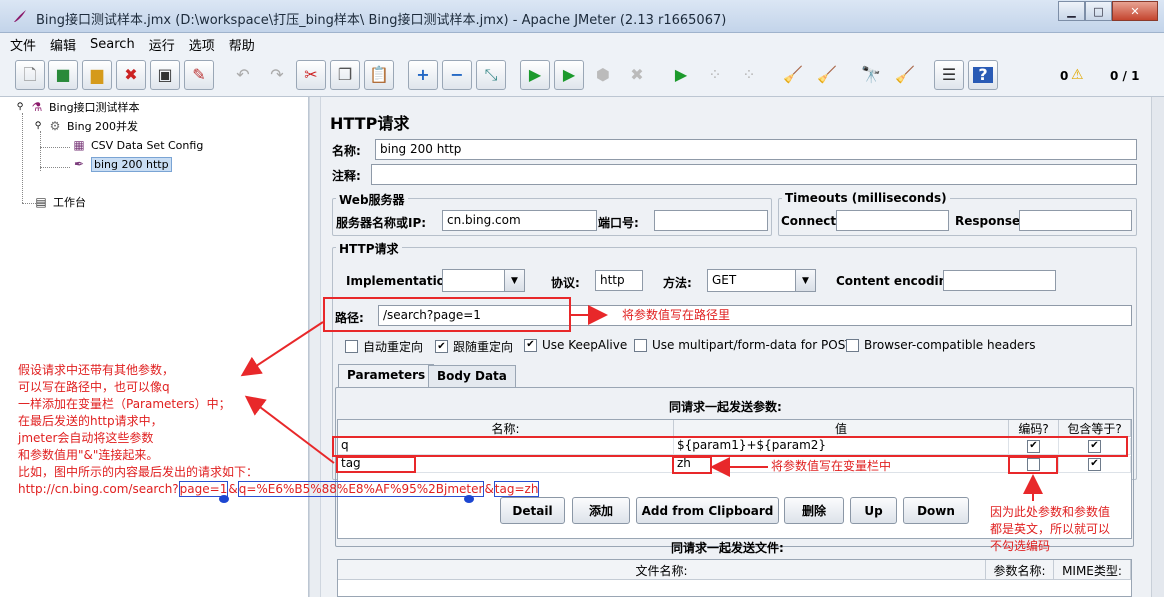 The image size is (1164, 597). What do you see at coordinates (483, 280) in the screenshot?
I see `implementation-select: ▼` at bounding box center [483, 280].